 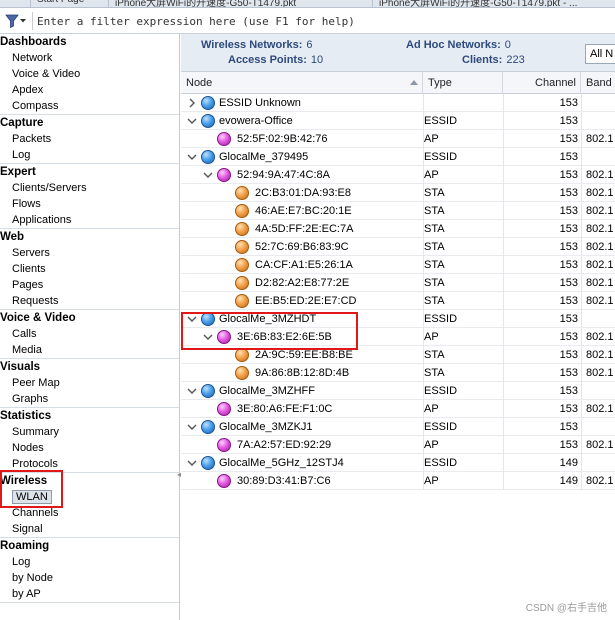 What do you see at coordinates (398, 211) in the screenshot?
I see `table-row: 46:AE:E7:BC:20:1E STA 153 802.1` at bounding box center [398, 211].